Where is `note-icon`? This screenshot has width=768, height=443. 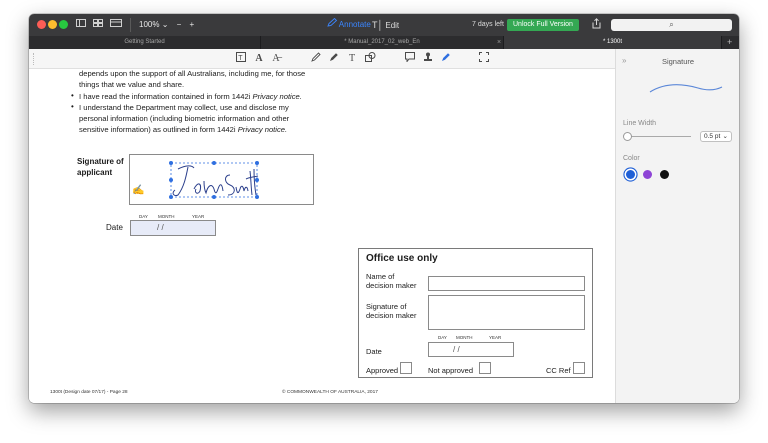 note-icon is located at coordinates (410, 59).